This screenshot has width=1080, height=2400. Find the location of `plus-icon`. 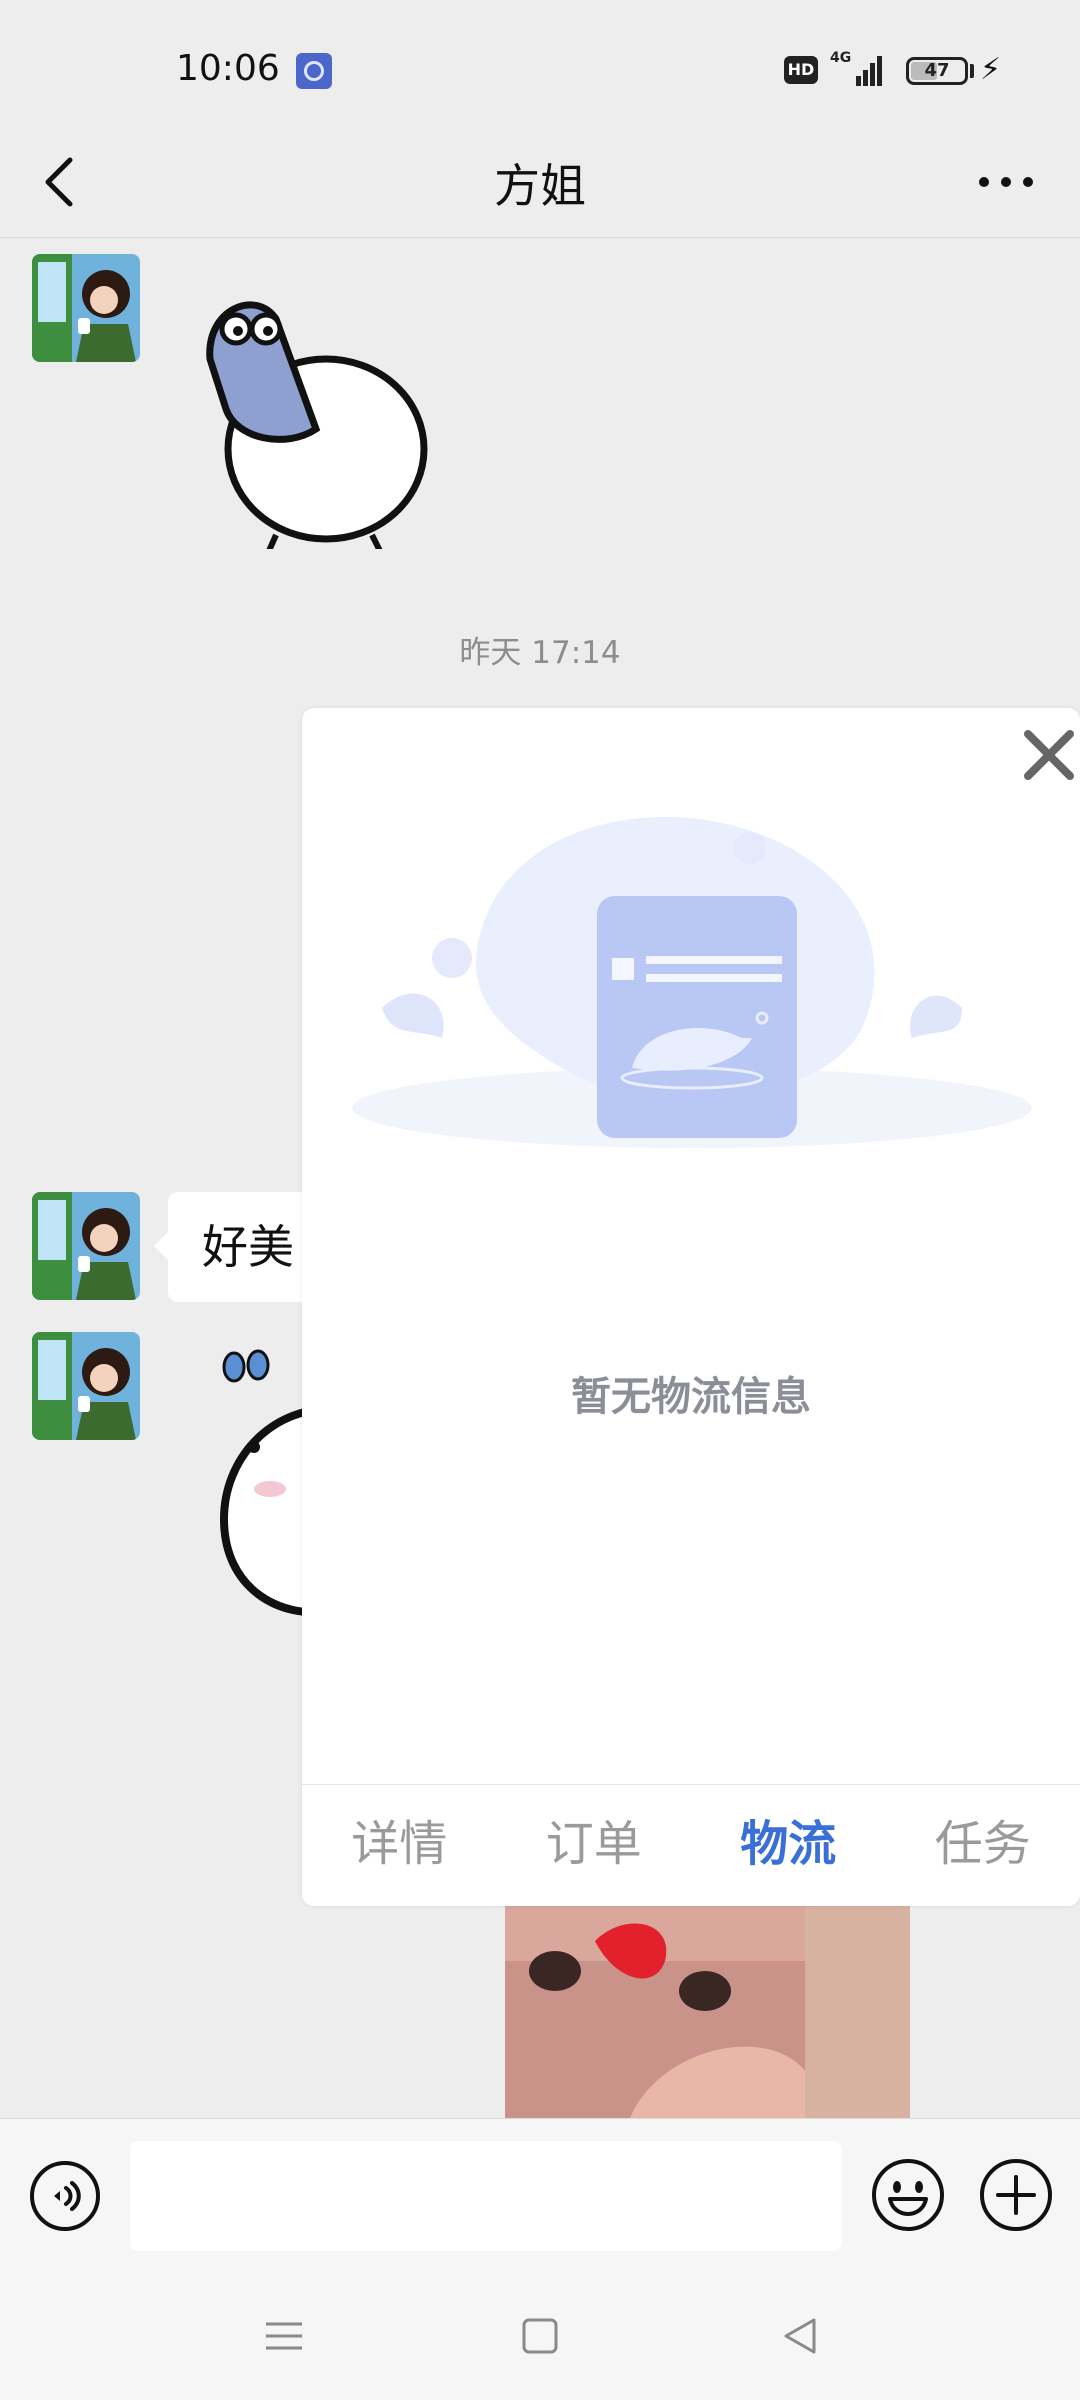

plus-icon is located at coordinates (1016, 2195).